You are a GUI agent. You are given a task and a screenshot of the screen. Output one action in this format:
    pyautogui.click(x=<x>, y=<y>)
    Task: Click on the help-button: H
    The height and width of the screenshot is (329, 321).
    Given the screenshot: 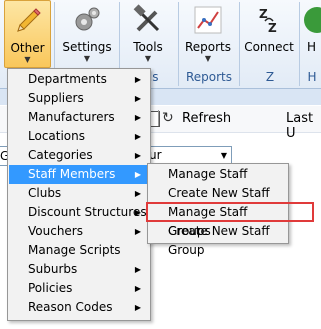 What is the action you would take?
    pyautogui.click(x=312, y=34)
    